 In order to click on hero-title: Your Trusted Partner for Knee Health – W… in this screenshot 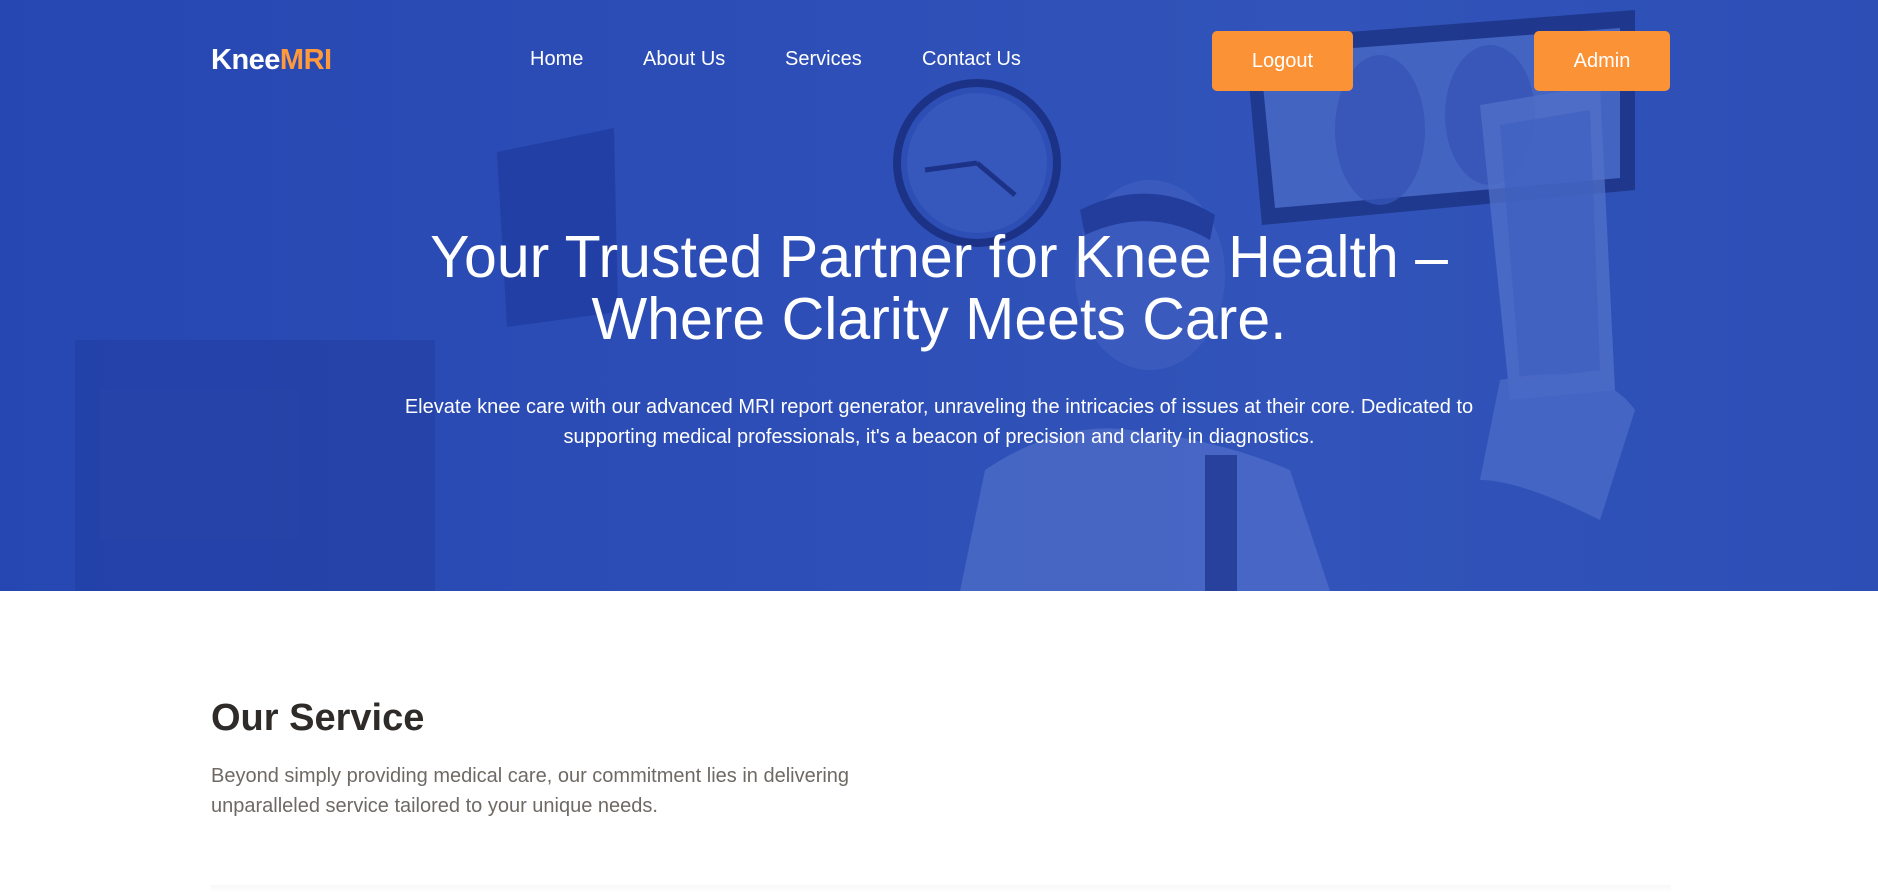, I will do `click(939, 288)`.